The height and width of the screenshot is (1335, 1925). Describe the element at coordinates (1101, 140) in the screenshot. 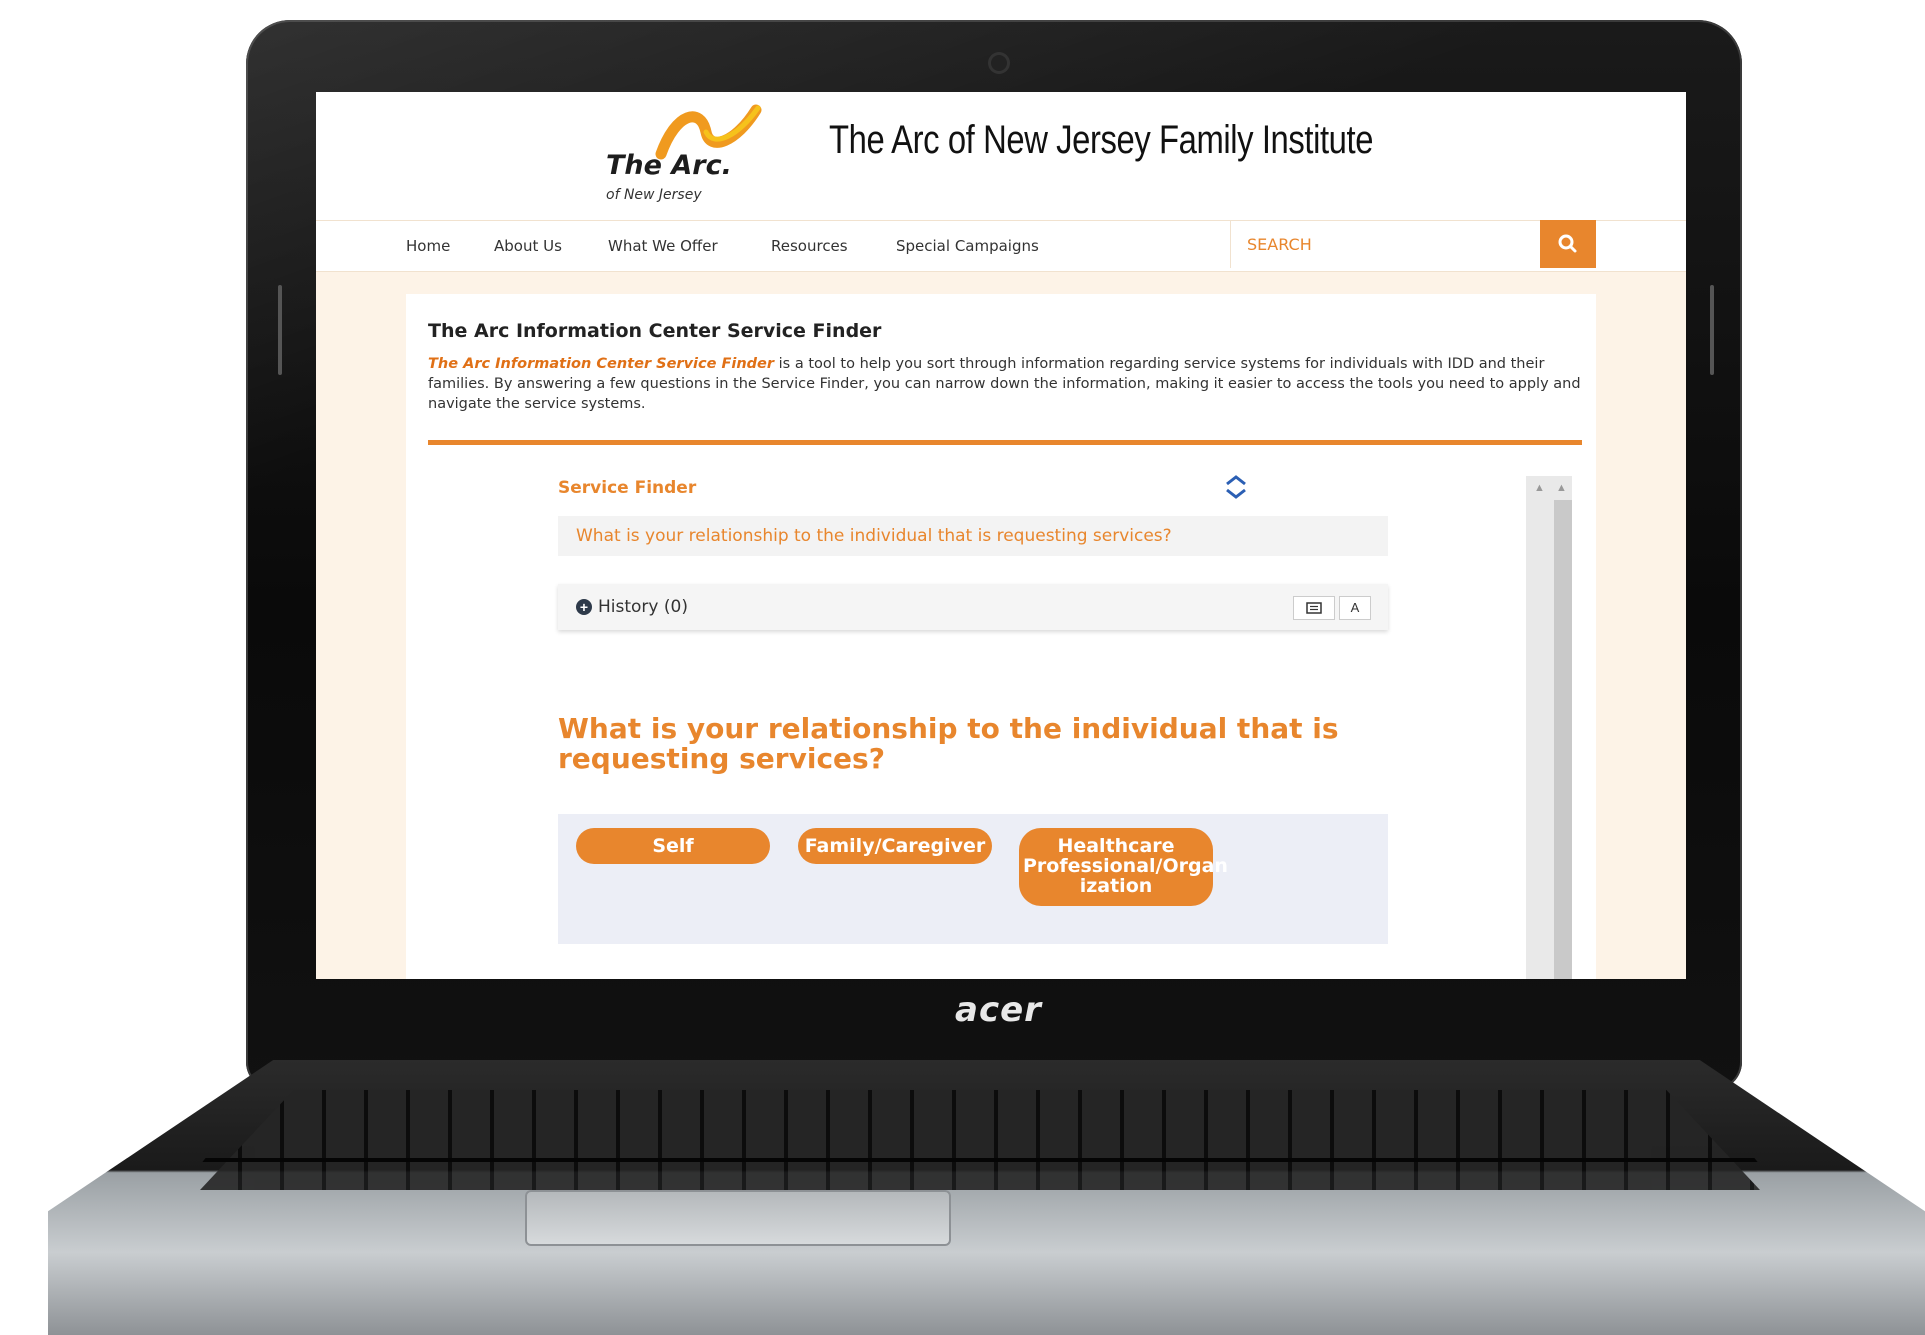

I see `site-title: The Arc of New Jersey Family Institute` at that location.